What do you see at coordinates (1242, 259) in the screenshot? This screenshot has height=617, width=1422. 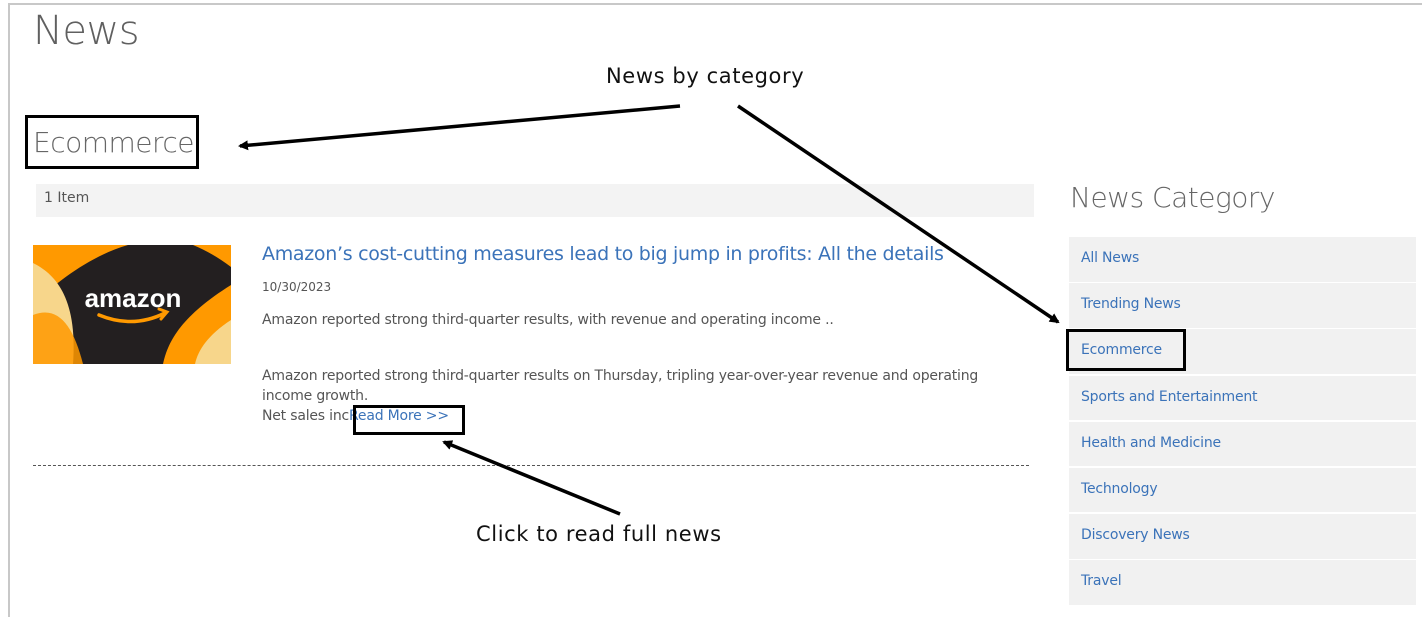 I see `category-item-all-news: All News` at bounding box center [1242, 259].